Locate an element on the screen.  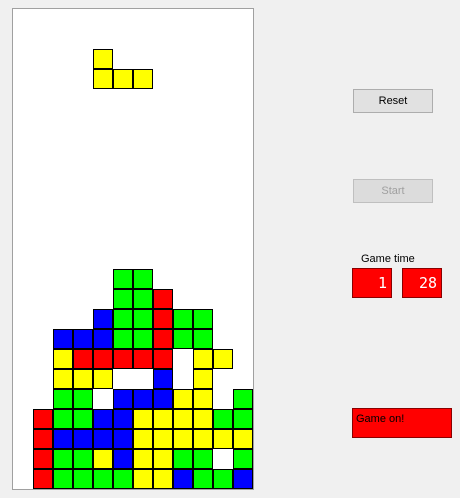
status-panel: Game on! is located at coordinates (402, 423).